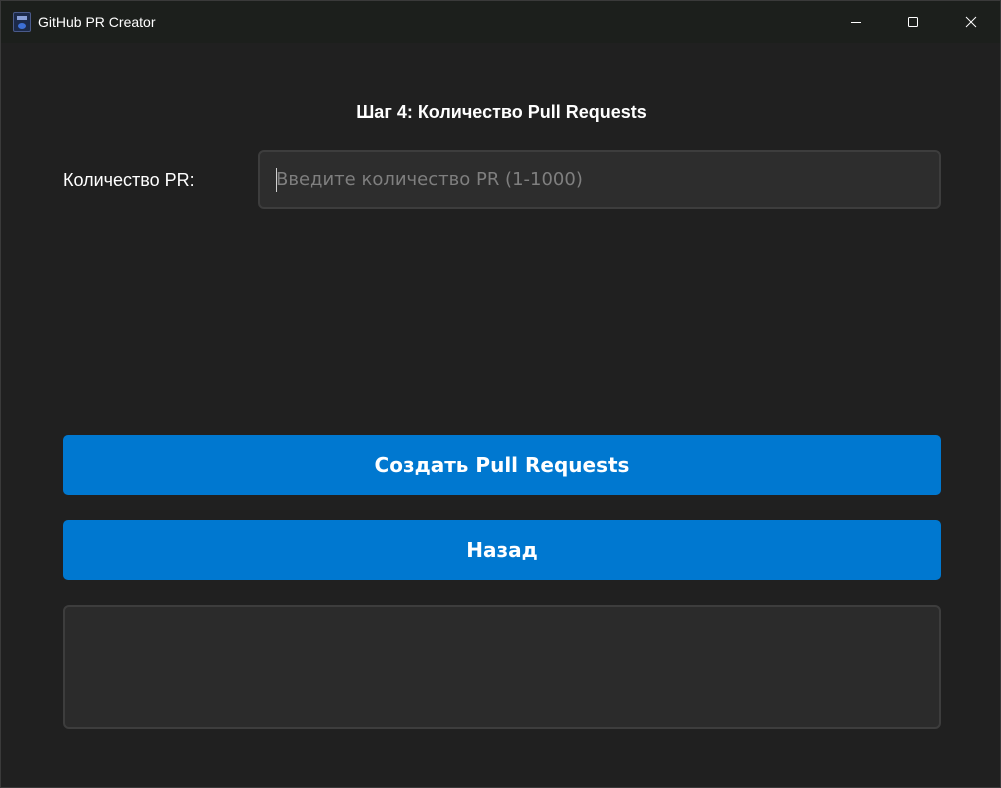 The height and width of the screenshot is (788, 1001). Describe the element at coordinates (502, 667) in the screenshot. I see `output-log` at that location.